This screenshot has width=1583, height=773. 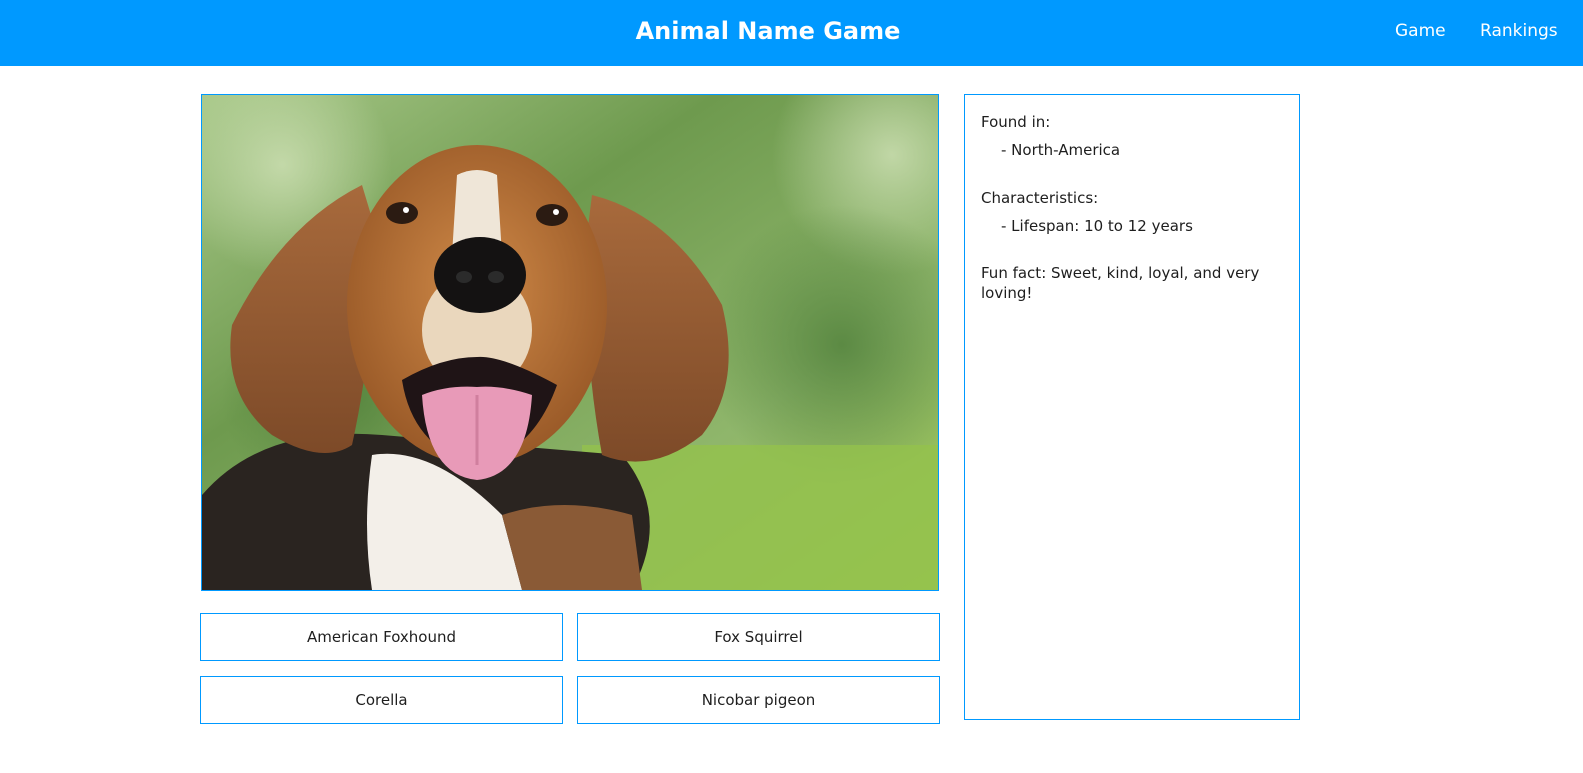 What do you see at coordinates (1061, 150) in the screenshot?
I see `found-in-item: - North-America` at bounding box center [1061, 150].